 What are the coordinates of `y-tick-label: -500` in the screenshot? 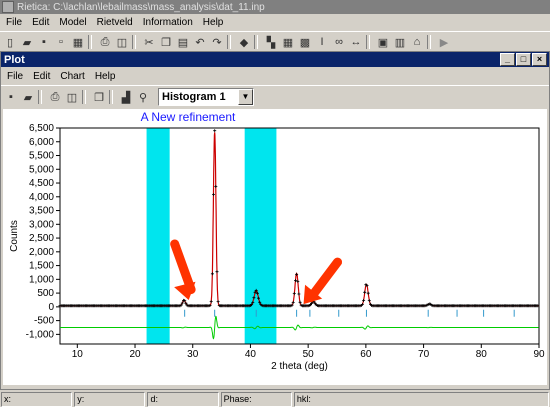 It's located at (44, 321).